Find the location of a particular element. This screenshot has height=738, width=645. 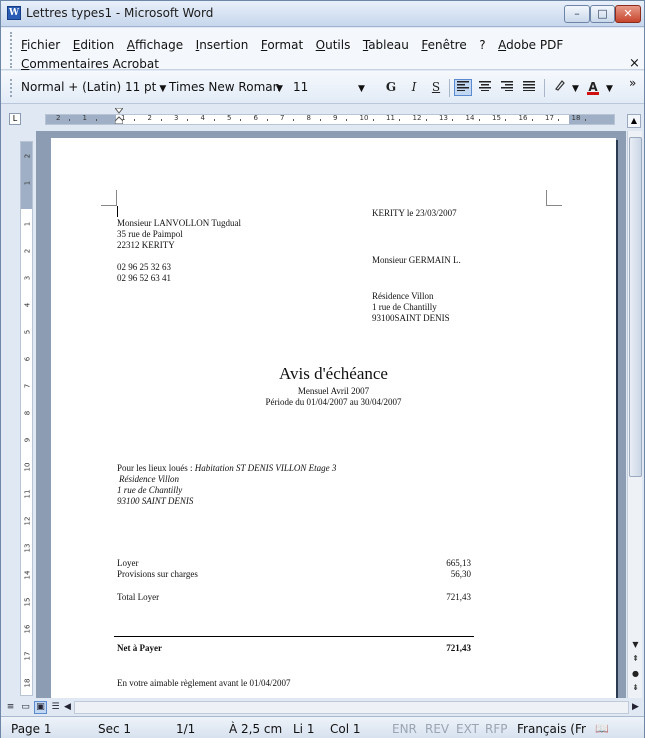

recipient-city: 93100SAINT DENIS is located at coordinates (411, 318).